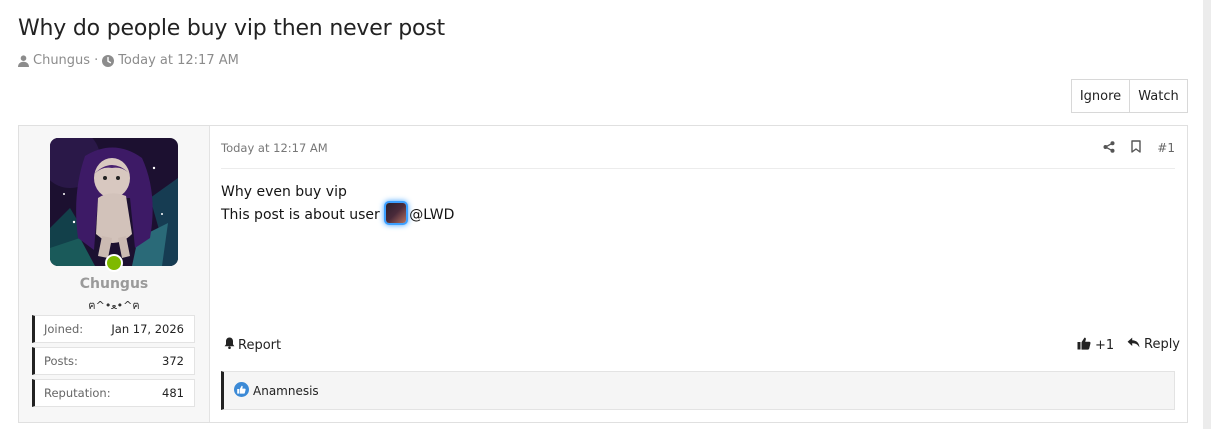  I want to click on thumbs-up-icon, so click(1084, 345).